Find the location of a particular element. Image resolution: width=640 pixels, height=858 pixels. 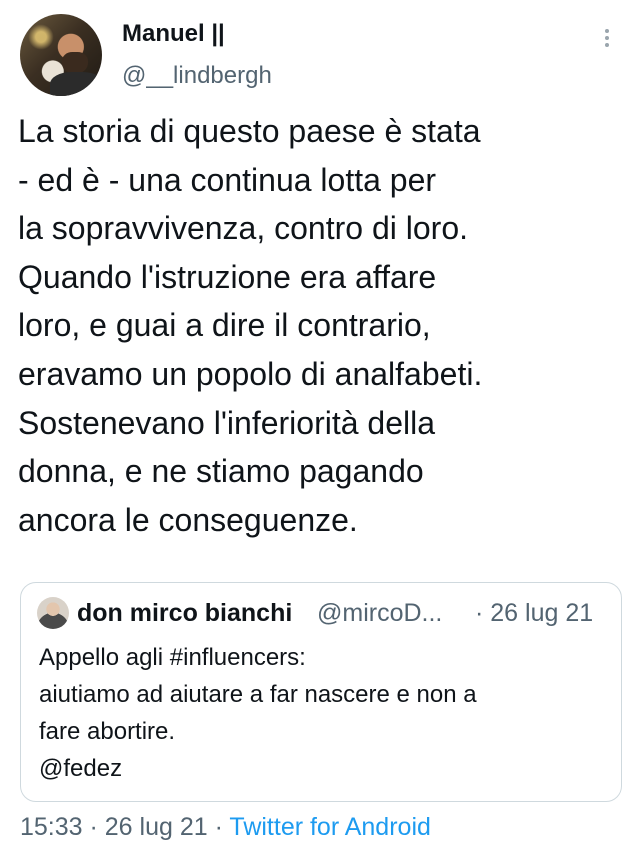

tweet-time: 15:33 is located at coordinates (51, 827).